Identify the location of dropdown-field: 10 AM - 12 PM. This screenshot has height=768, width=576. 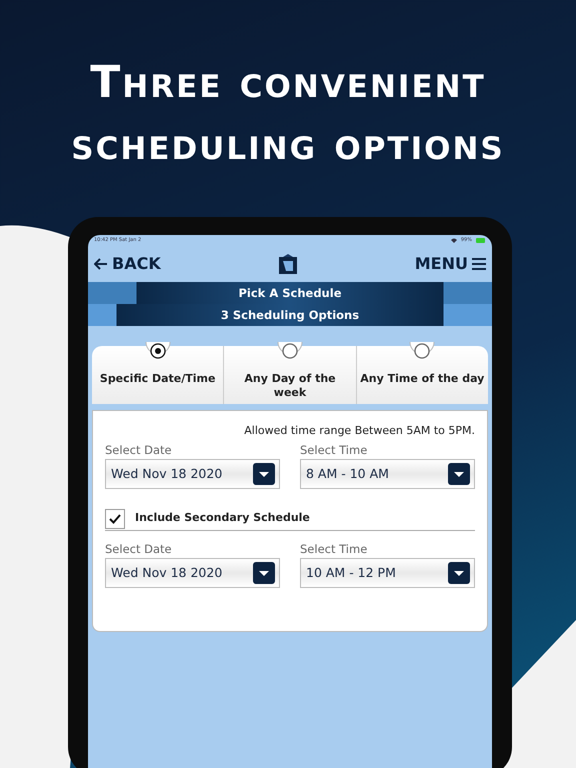
(387, 573).